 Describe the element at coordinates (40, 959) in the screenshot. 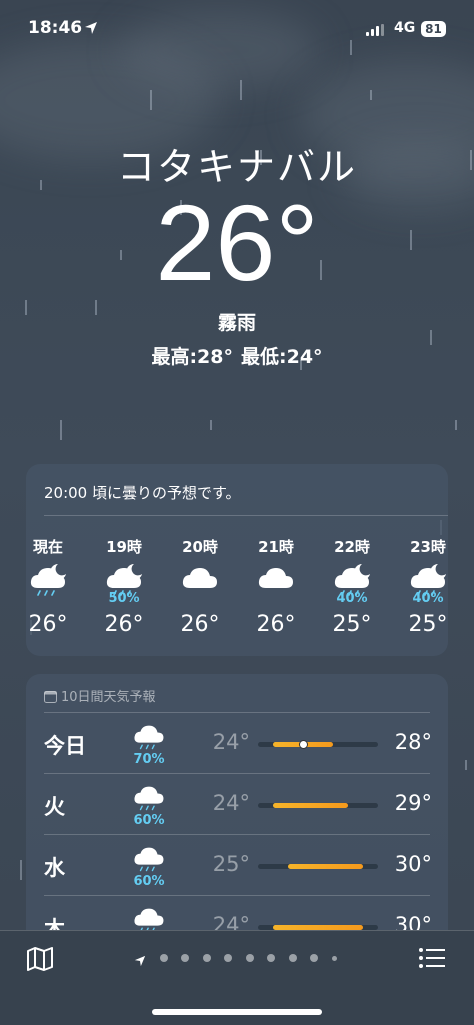

I see `map-icon` at that location.